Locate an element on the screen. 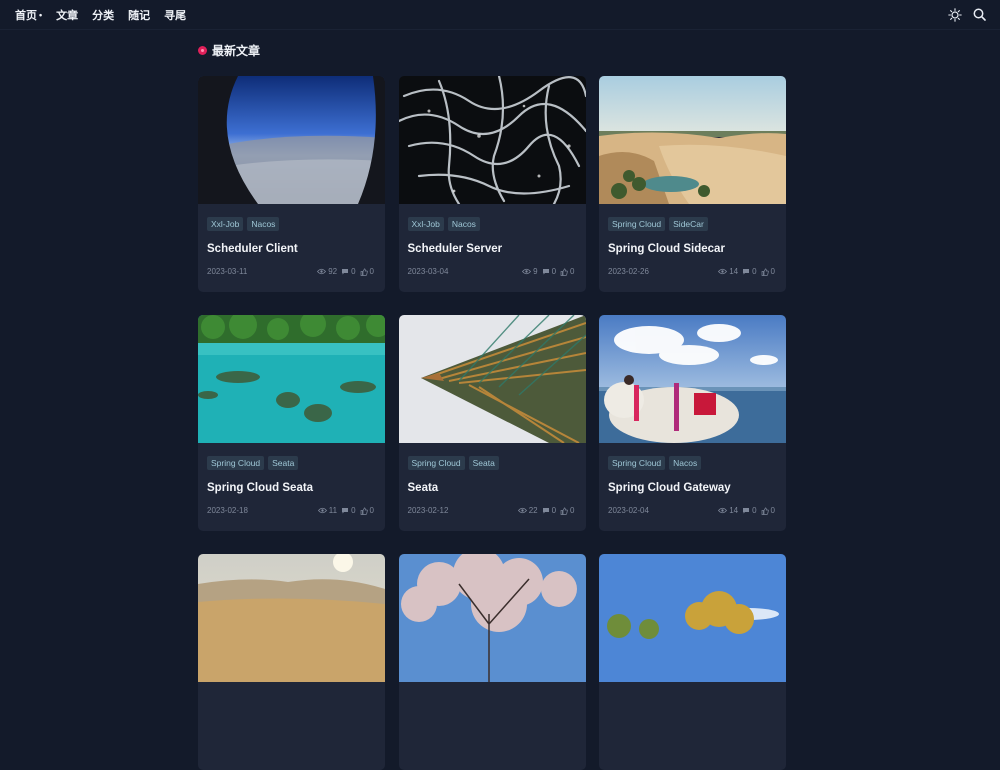 The width and height of the screenshot is (1000, 770). post-stats: 9 0 0 is located at coordinates (549, 271).